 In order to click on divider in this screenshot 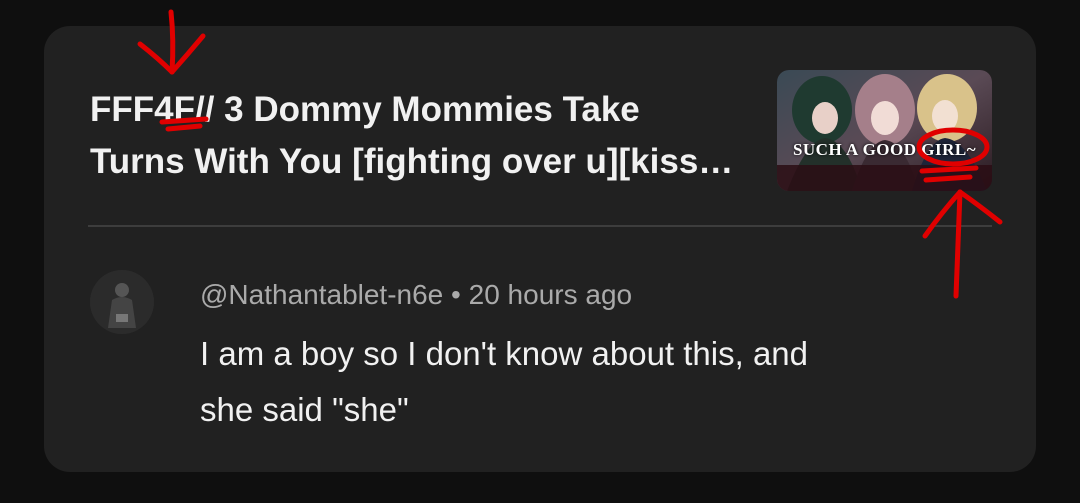, I will do `click(540, 226)`.